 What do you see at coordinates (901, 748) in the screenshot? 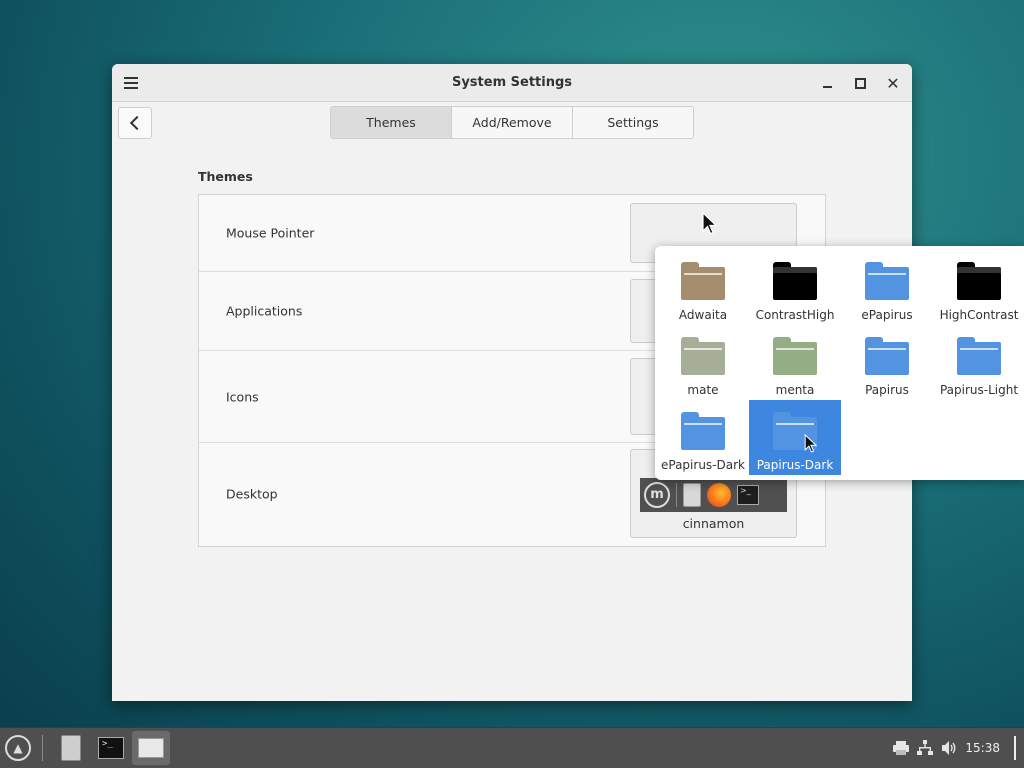
I see `printer-icon` at bounding box center [901, 748].